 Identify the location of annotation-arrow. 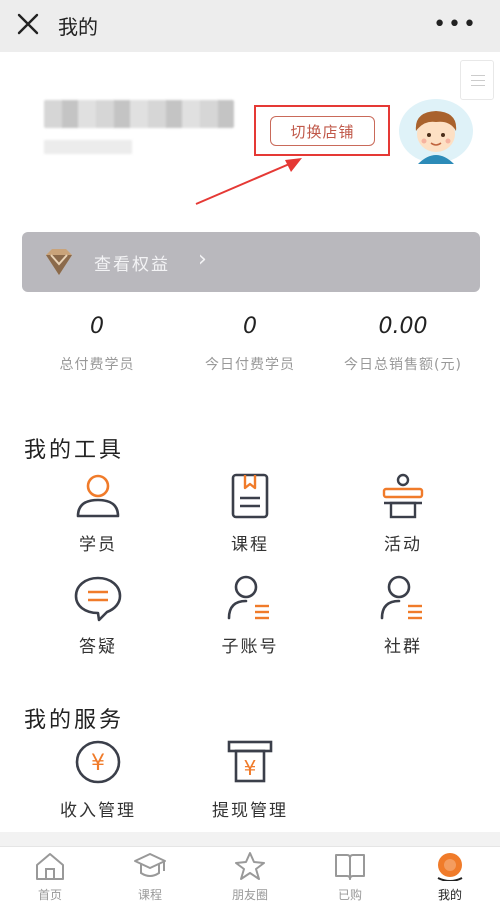
(248, 181).